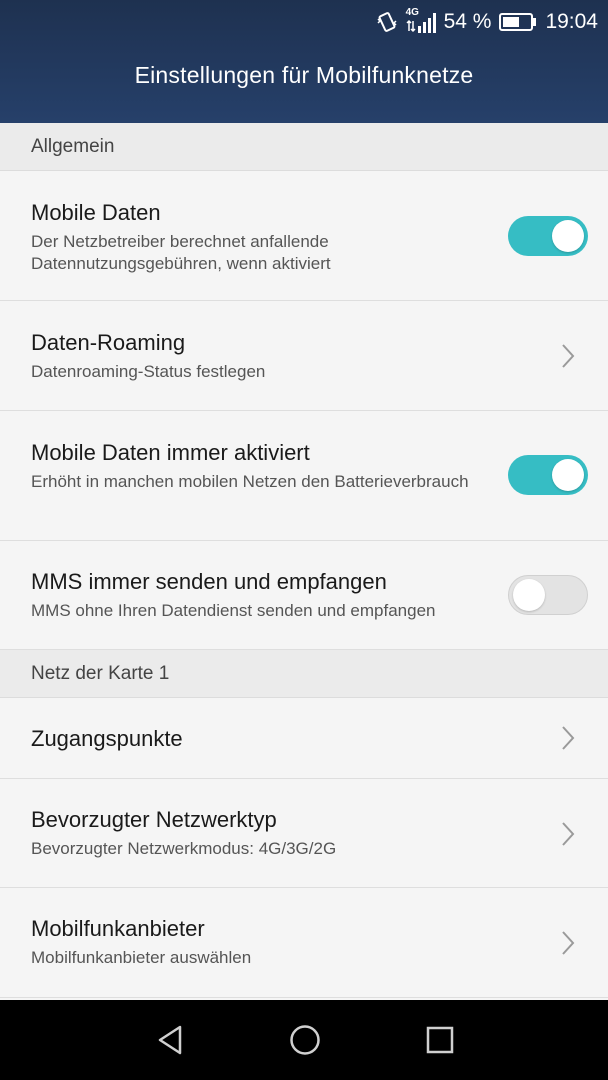 The width and height of the screenshot is (608, 1080). I want to click on home-button, so click(305, 1040).